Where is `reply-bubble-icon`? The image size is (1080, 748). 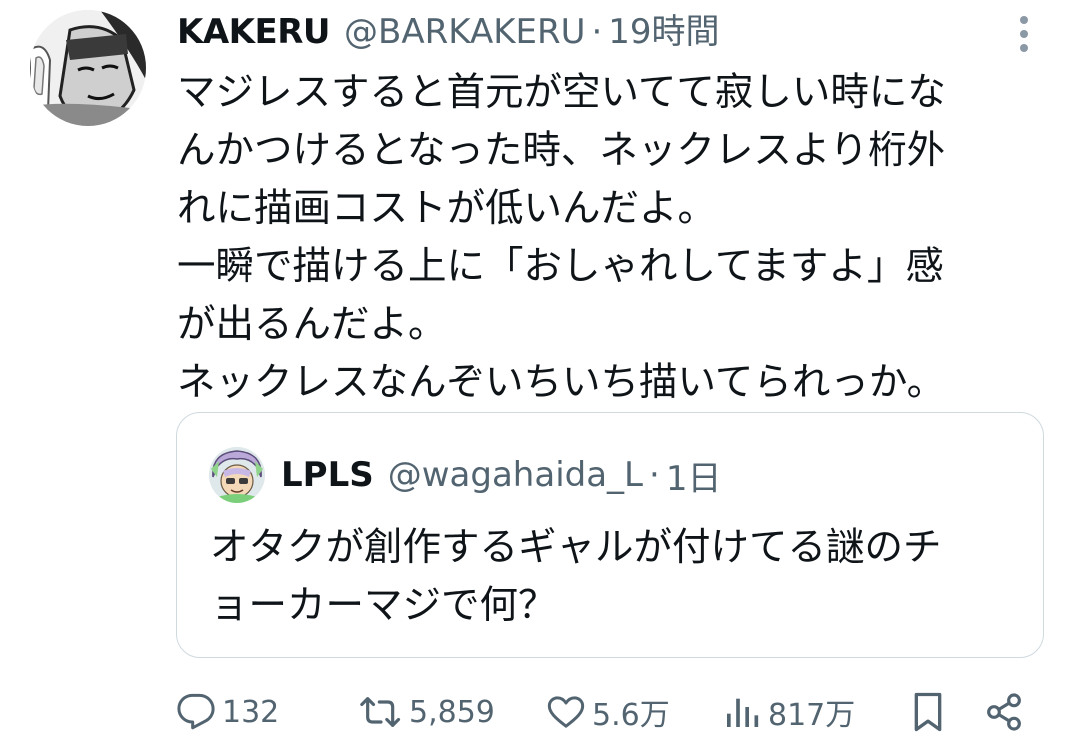
reply-bubble-icon is located at coordinates (196, 711).